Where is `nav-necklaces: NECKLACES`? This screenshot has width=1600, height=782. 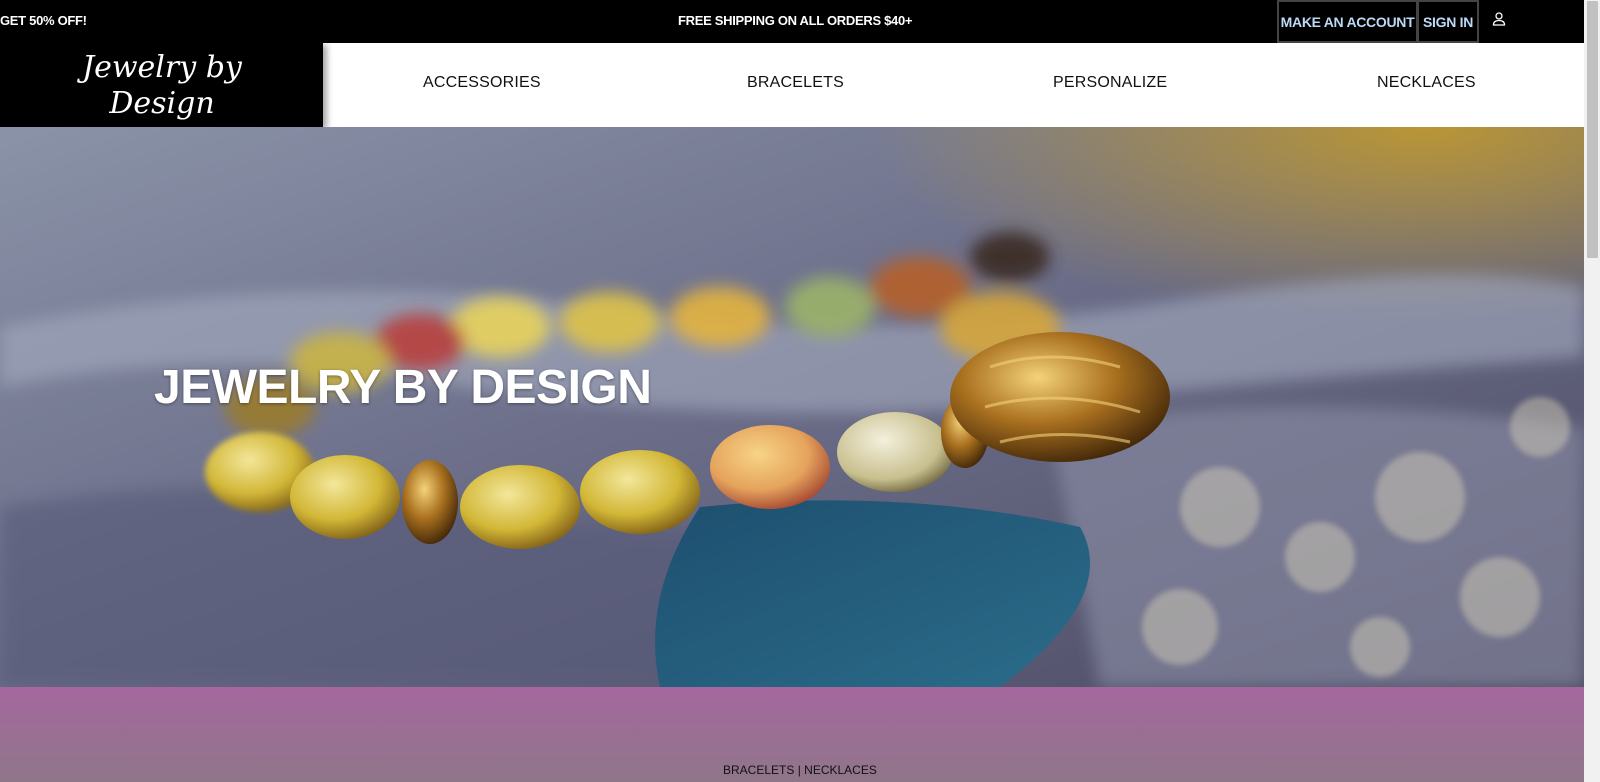
nav-necklaces: NECKLACES is located at coordinates (1426, 83).